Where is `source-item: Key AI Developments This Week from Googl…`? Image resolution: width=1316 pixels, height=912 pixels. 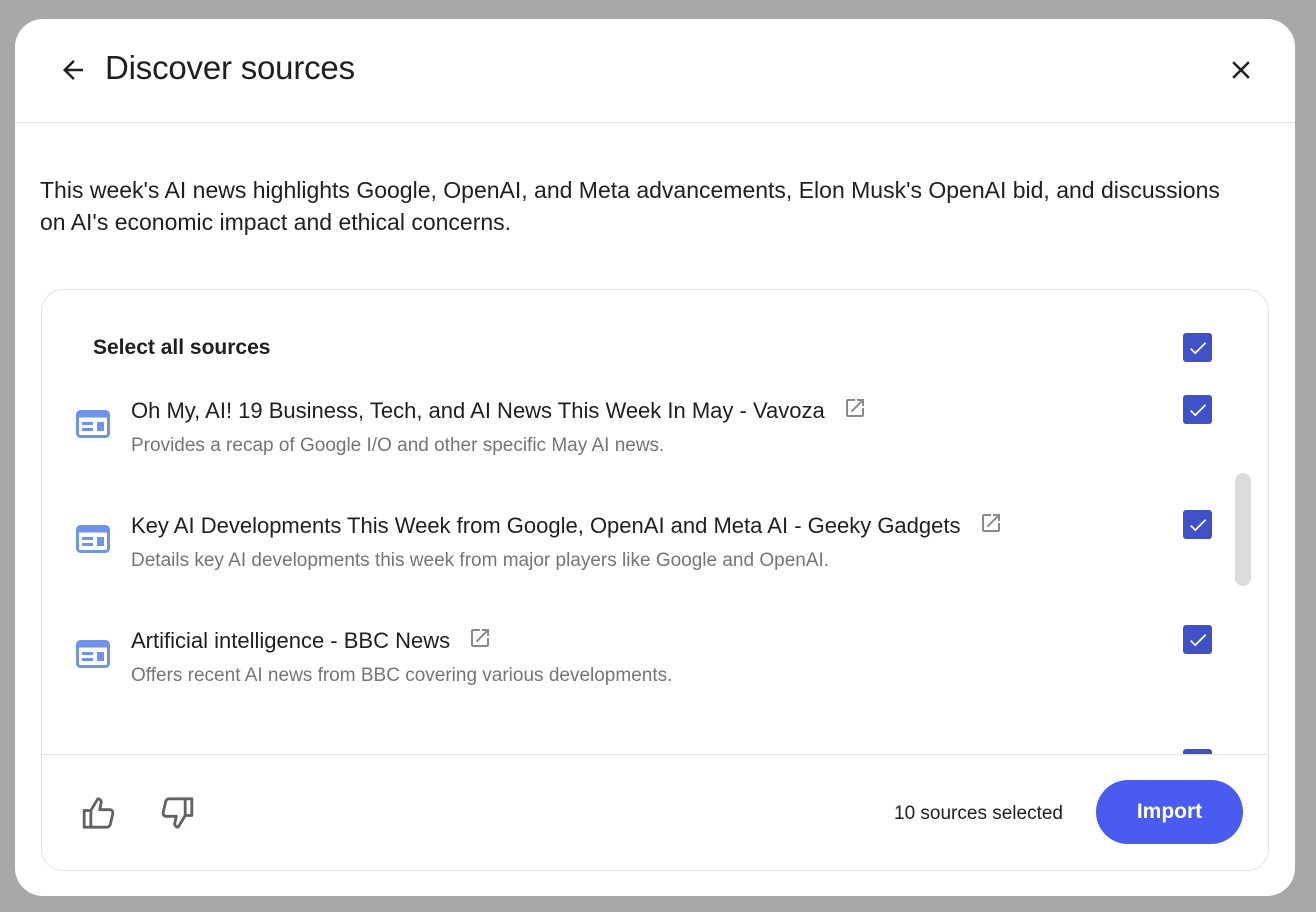
source-item: Key AI Developments This Week from Googl… is located at coordinates (637, 552).